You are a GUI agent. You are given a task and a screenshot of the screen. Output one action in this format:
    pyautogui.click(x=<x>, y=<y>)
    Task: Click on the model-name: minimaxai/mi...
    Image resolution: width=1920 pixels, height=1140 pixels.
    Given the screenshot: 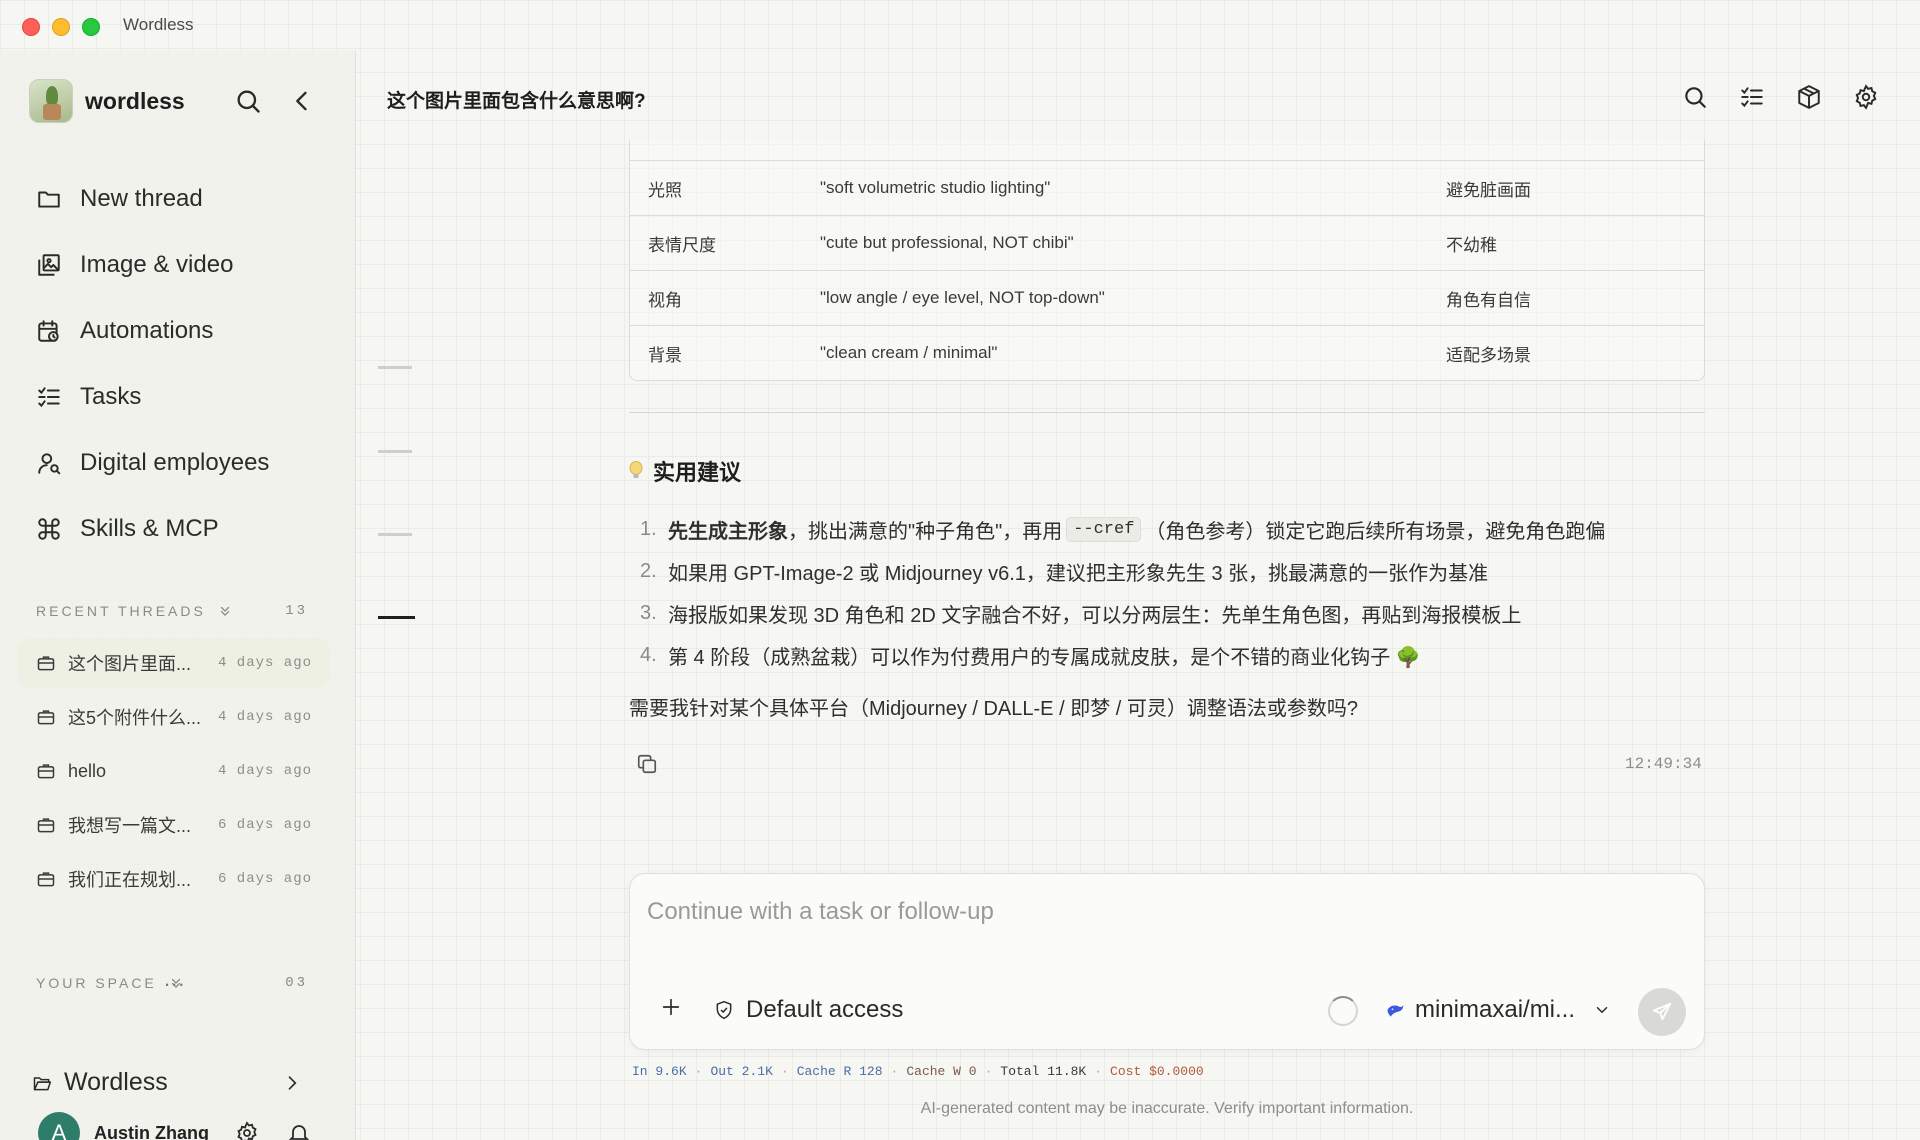 What is the action you would take?
    pyautogui.click(x=1495, y=1009)
    